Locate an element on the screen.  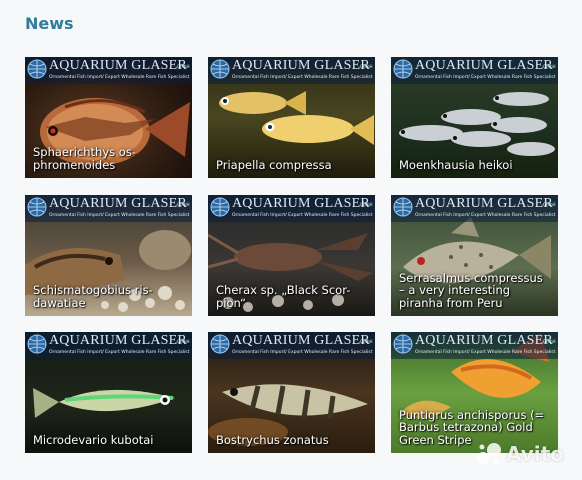
caption-line: – a very interesting is located at coordinates (455, 290).